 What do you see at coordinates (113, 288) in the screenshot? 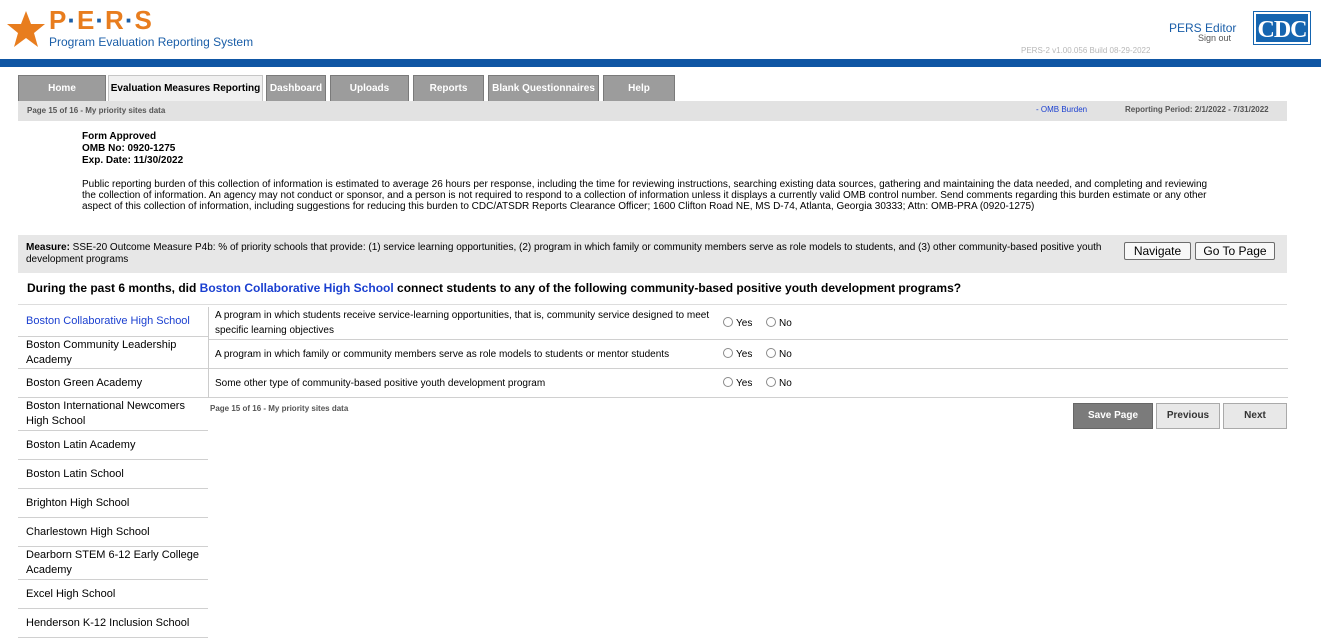
I see `question-prefix: During the past 6 months, did` at bounding box center [113, 288].